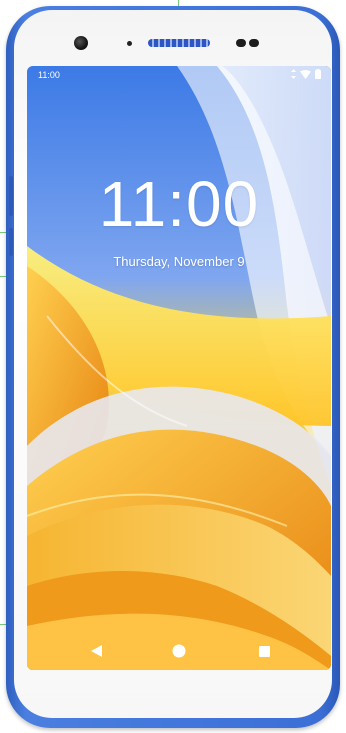  What do you see at coordinates (179, 43) in the screenshot?
I see `earpiece-speaker` at bounding box center [179, 43].